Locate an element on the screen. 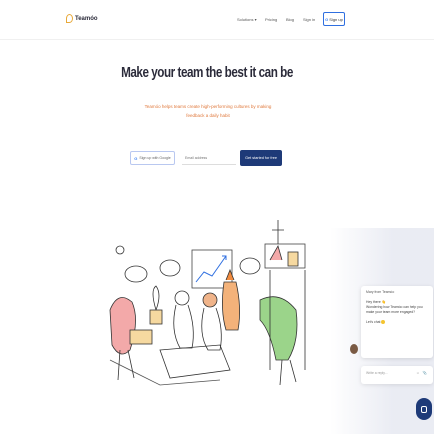 This screenshot has width=434, height=434. signup-button: G Sign up is located at coordinates (334, 19).